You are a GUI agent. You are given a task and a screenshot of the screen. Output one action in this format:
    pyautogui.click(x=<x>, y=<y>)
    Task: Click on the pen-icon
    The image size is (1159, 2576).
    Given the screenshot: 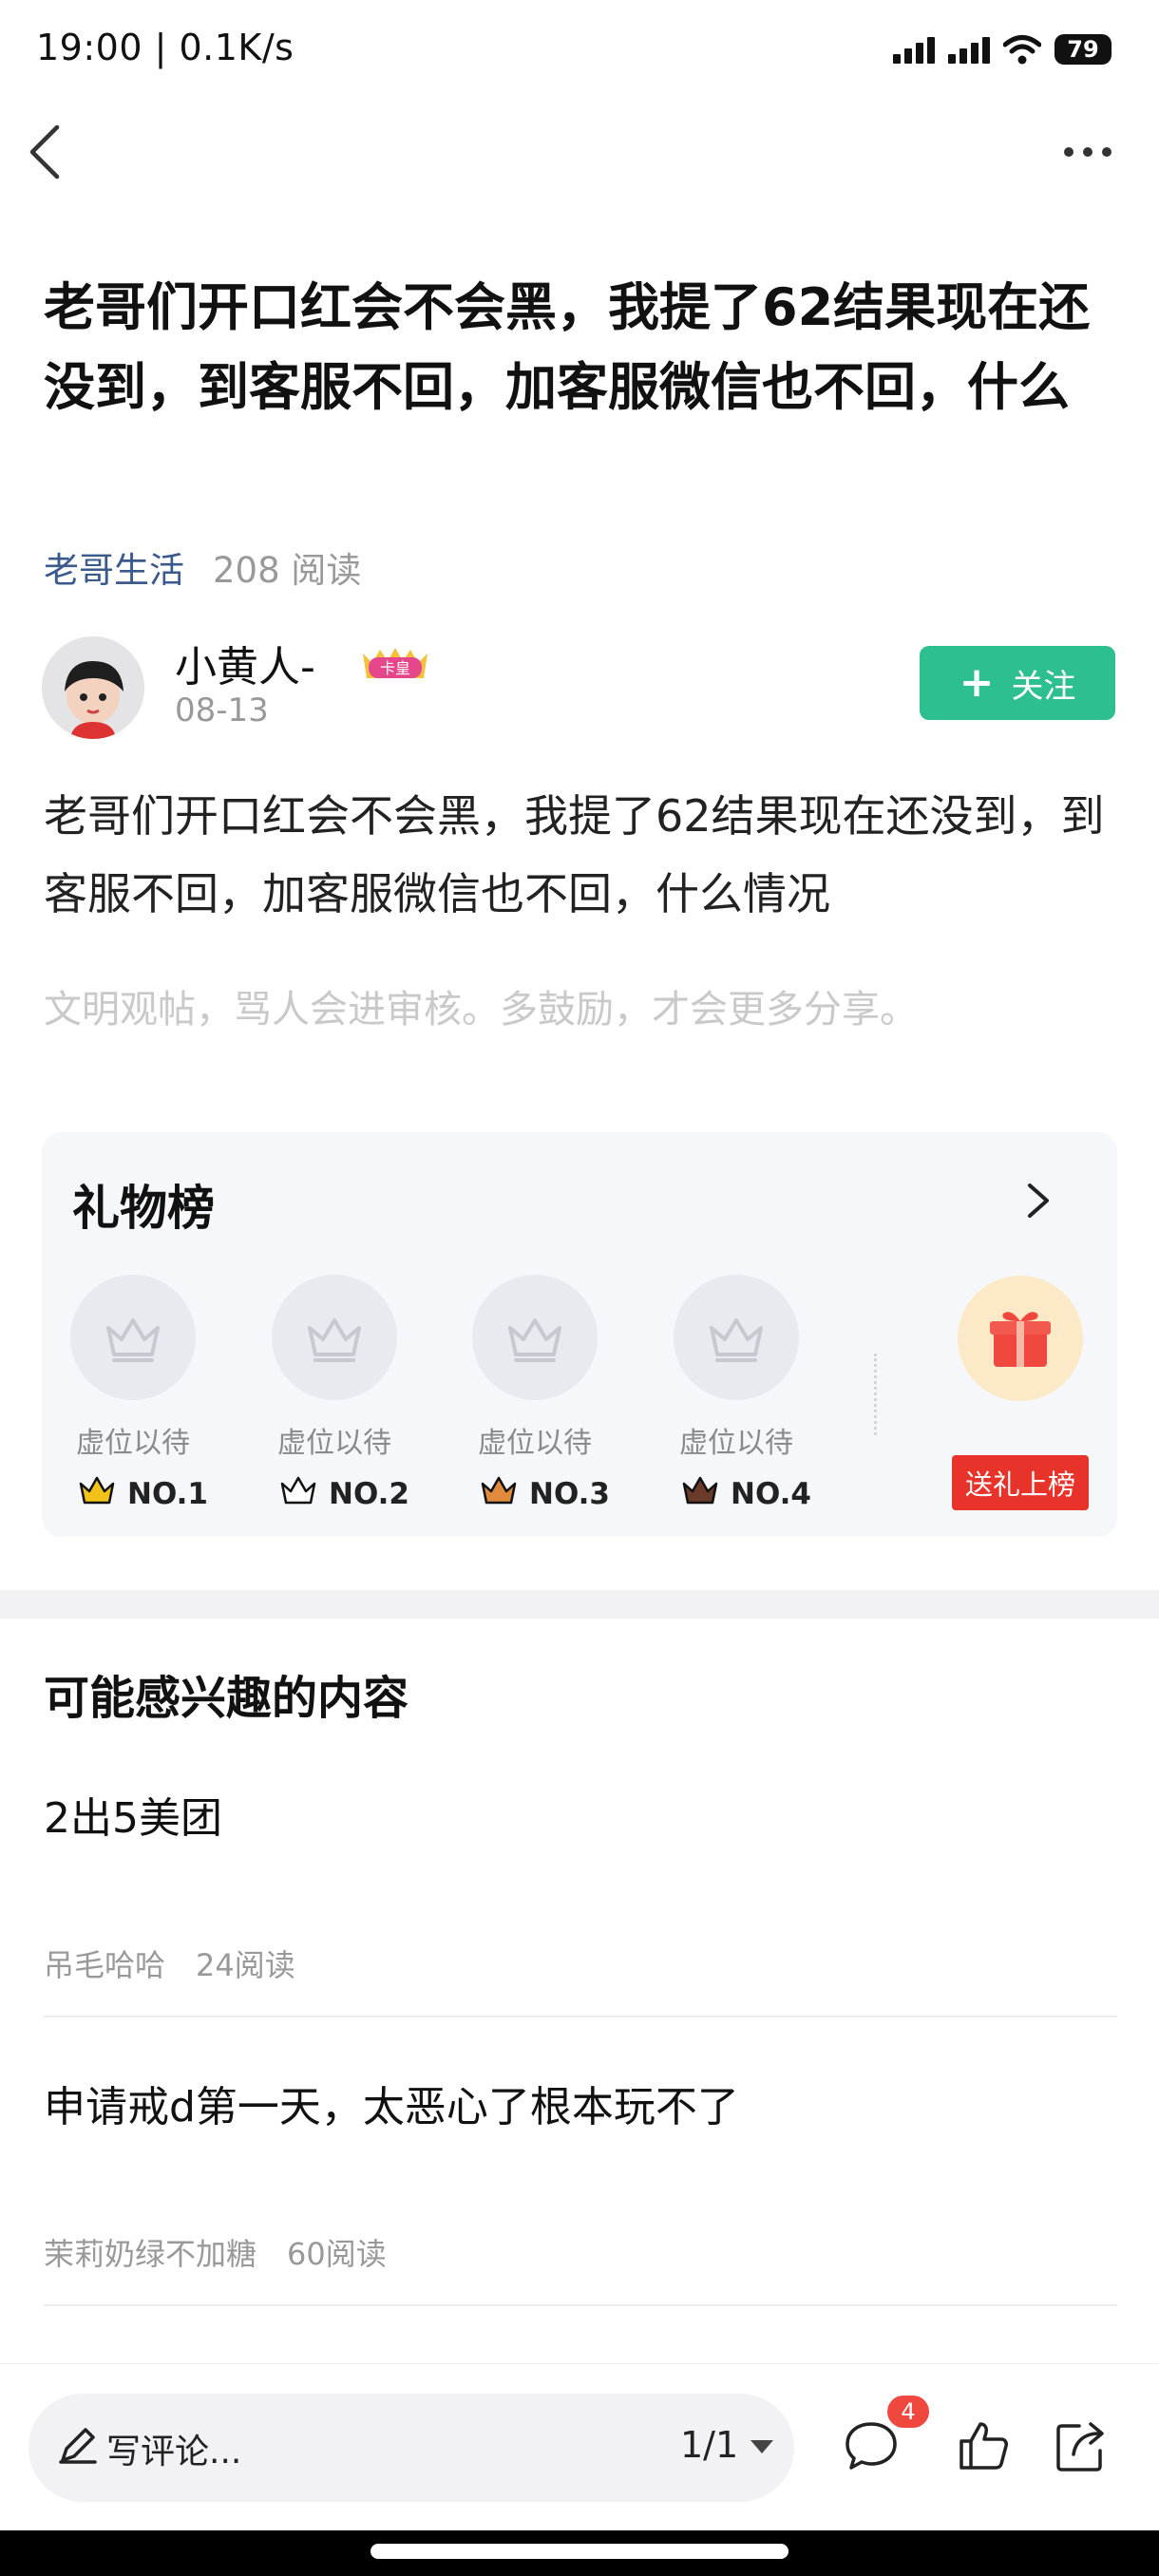 What is the action you would take?
    pyautogui.click(x=78, y=2446)
    